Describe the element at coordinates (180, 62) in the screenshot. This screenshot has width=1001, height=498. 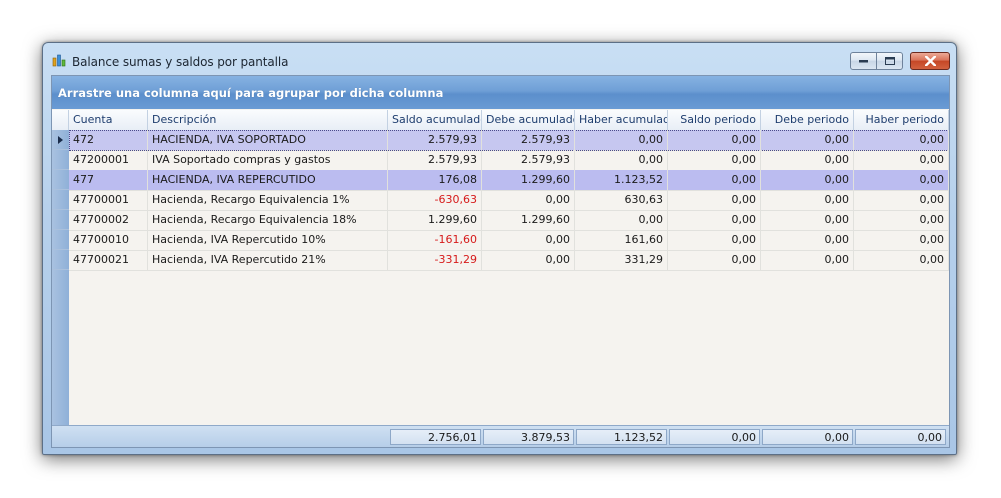
I see `window-title: Balance sumas y saldos por pantalla` at that location.